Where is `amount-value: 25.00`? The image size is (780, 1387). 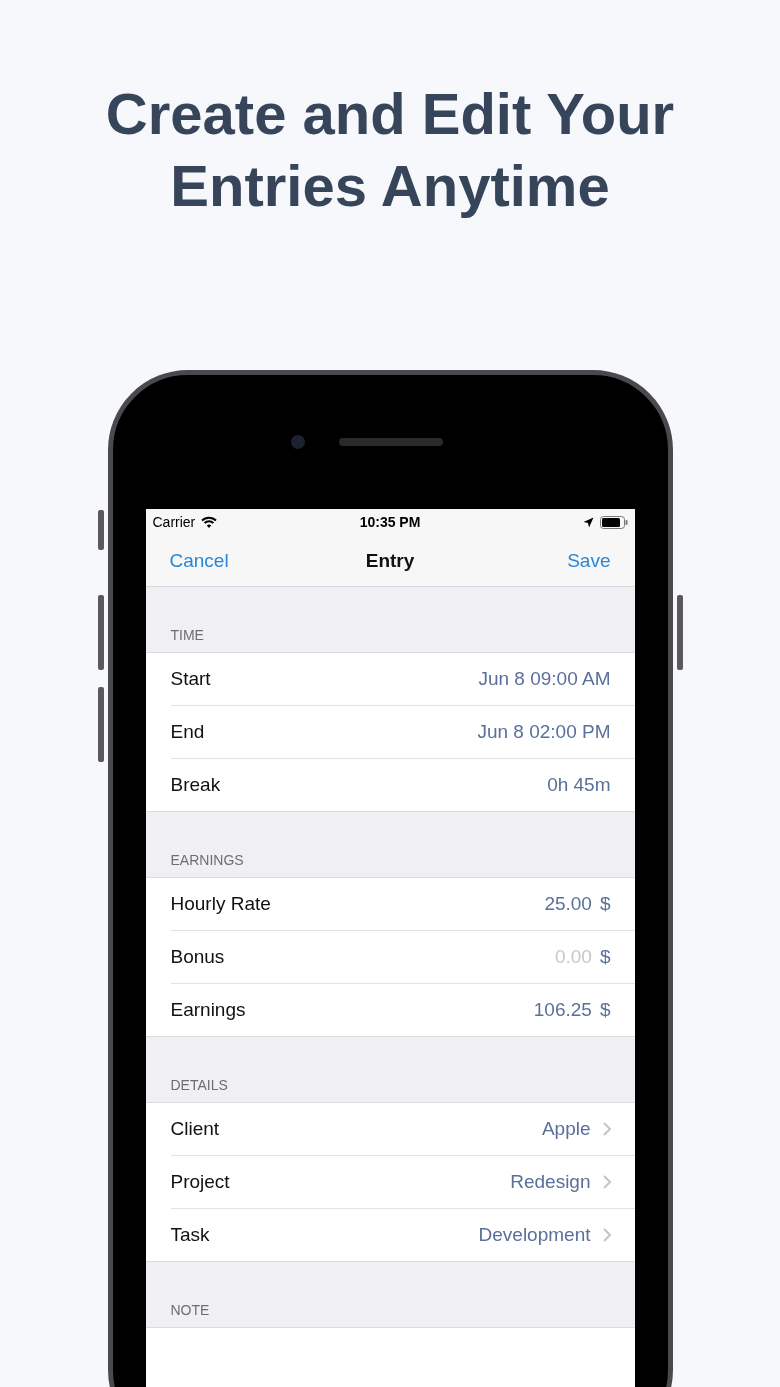
amount-value: 25.00 is located at coordinates (568, 904).